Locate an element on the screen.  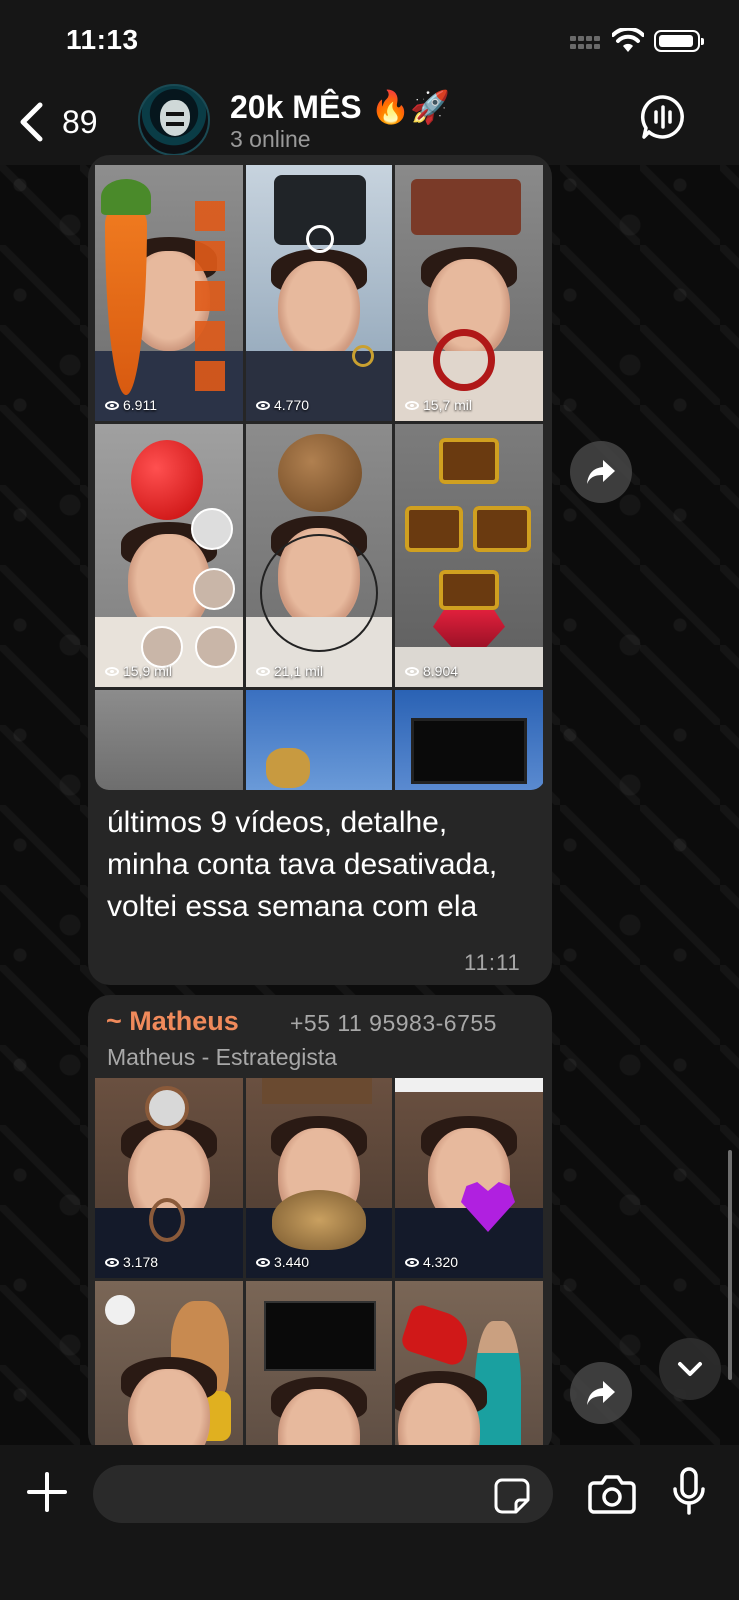
status-time: 11:13 is located at coordinates (102, 39).